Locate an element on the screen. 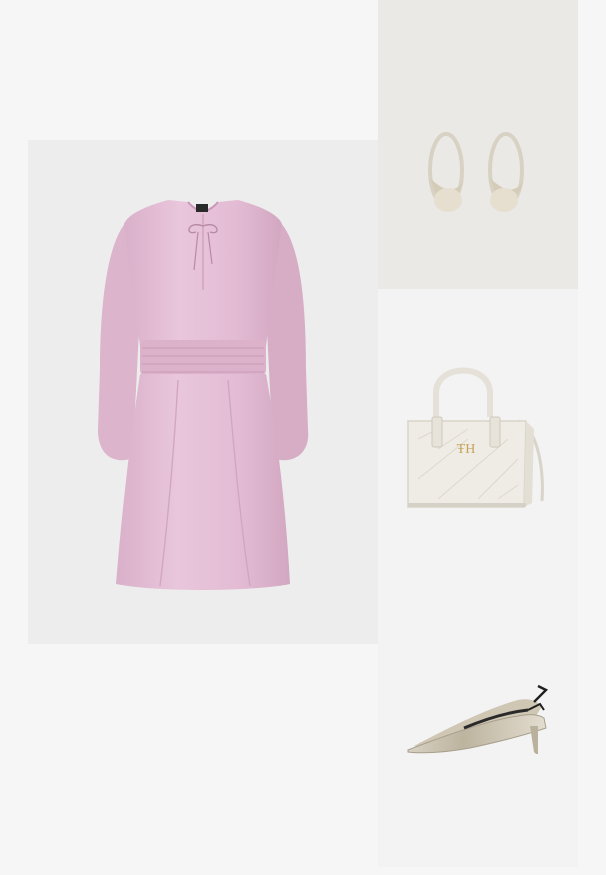 The image size is (606, 875). svg-text: ŦH is located at coordinates (466, 449).